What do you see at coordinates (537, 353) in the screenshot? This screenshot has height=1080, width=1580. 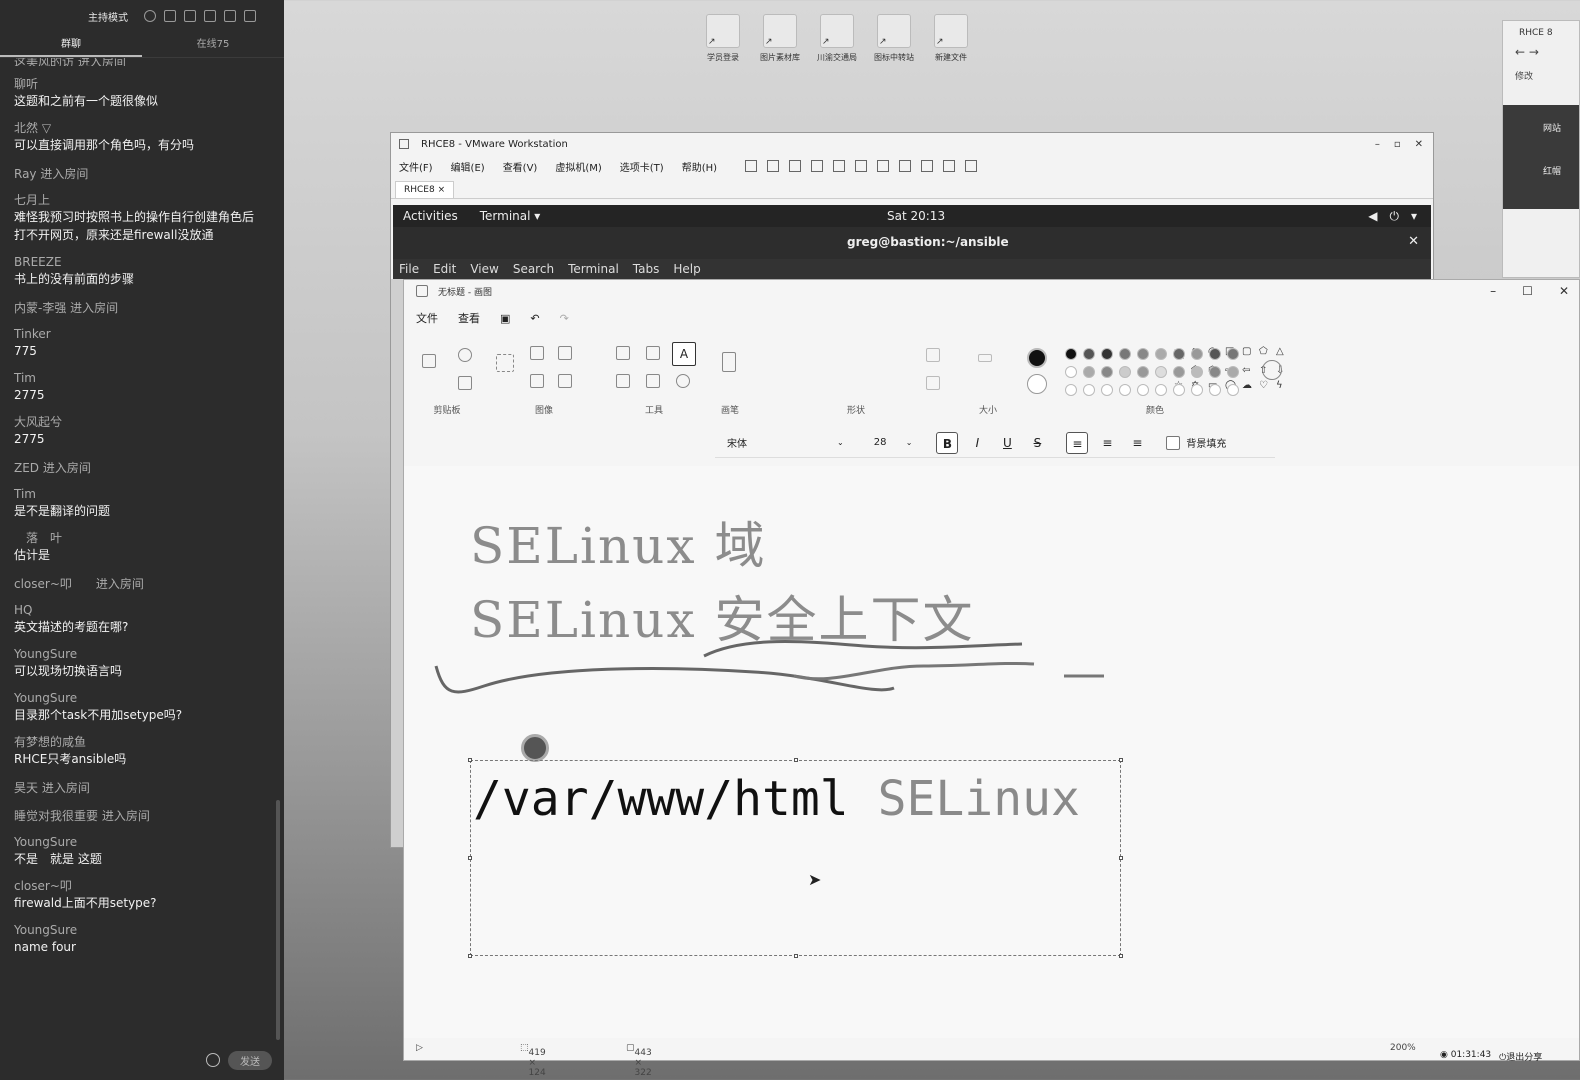 I see `crop-icon` at bounding box center [537, 353].